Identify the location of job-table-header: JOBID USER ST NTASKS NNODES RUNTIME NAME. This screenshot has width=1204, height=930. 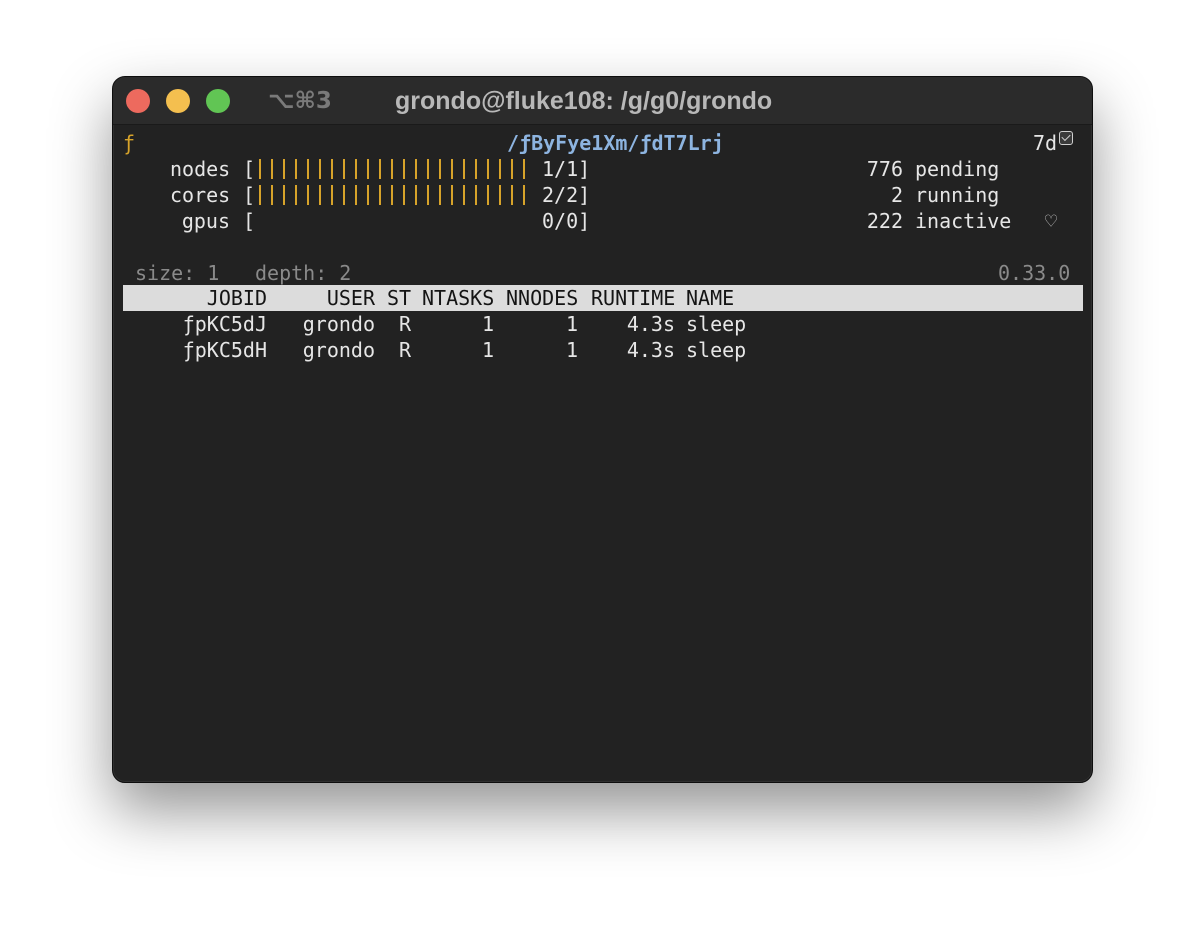
(603, 298).